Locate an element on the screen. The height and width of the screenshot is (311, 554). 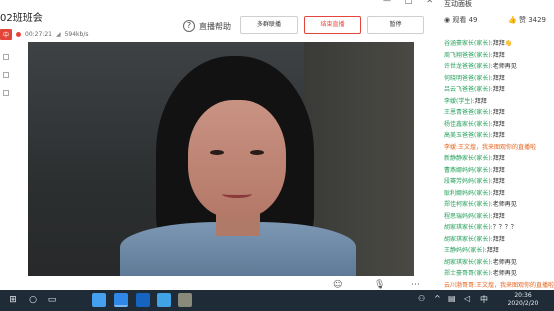
chat-message: 云川渤哥哥:王文煌，我来图观你的直播啦 is located at coordinates (497, 285).